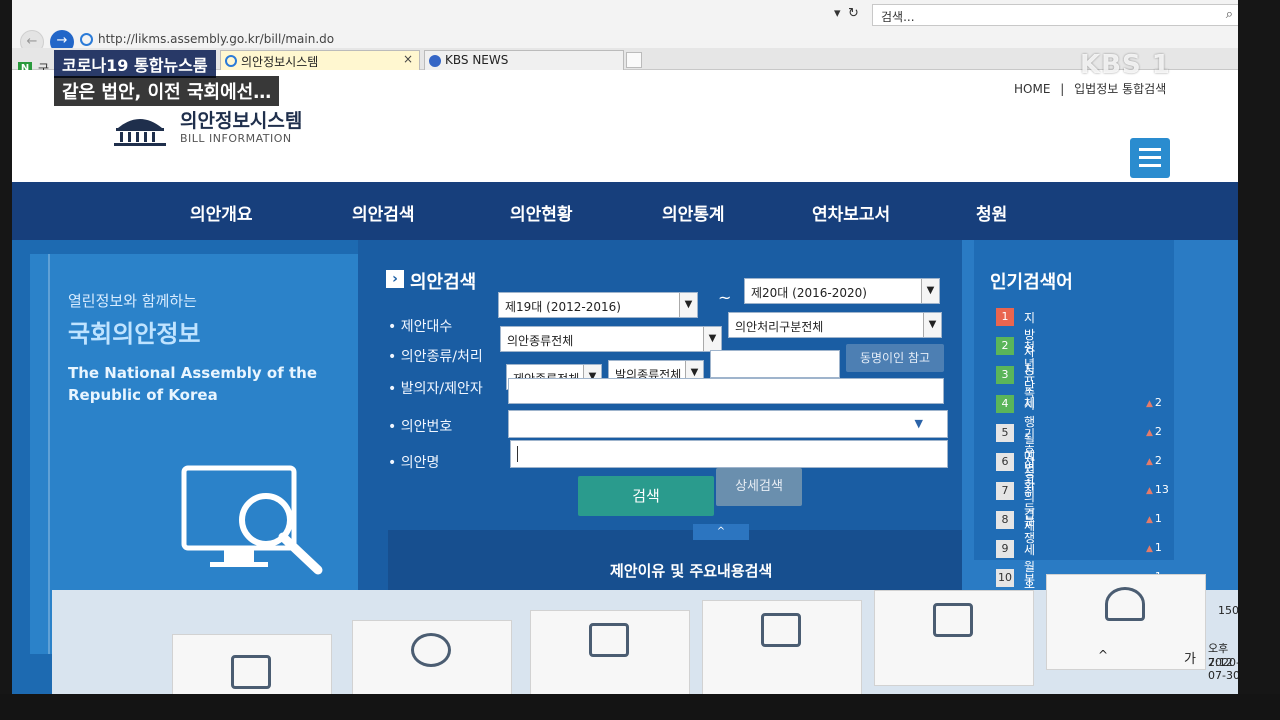 The width and height of the screenshot is (1280, 720). What do you see at coordinates (728, 424) in the screenshot?
I see `bill-number-select: ▼` at bounding box center [728, 424].